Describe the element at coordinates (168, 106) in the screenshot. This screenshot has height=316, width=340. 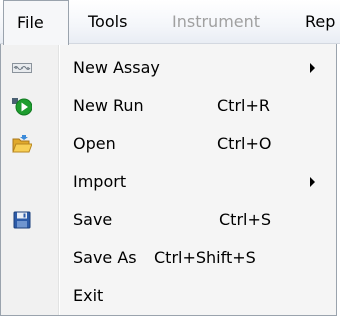
I see `menu-item-new-run: New Run Ctrl+R` at that location.